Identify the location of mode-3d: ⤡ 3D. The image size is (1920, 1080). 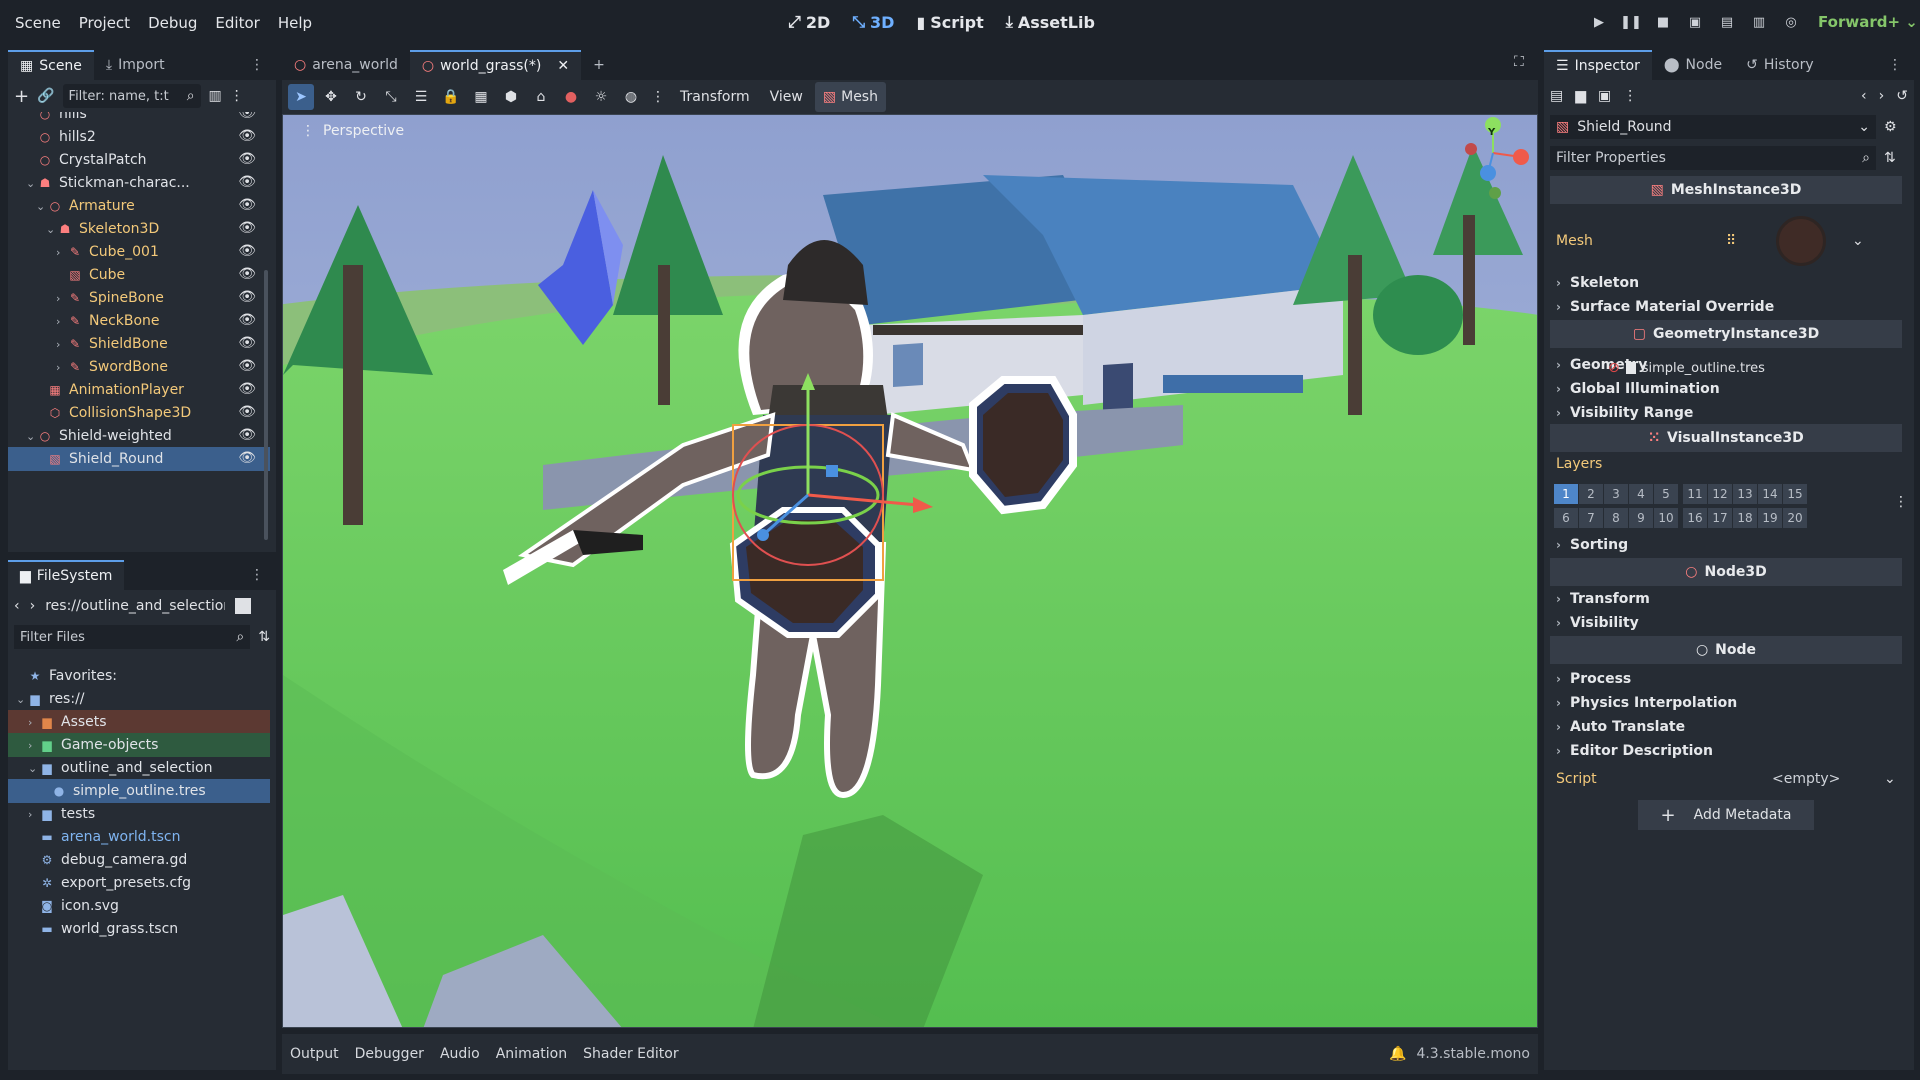
(873, 22).